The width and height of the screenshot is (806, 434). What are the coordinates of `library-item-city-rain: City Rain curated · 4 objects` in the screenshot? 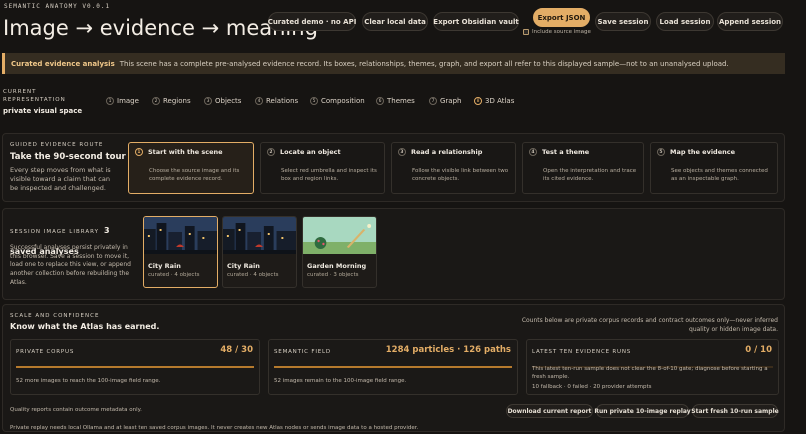 It's located at (180, 252).